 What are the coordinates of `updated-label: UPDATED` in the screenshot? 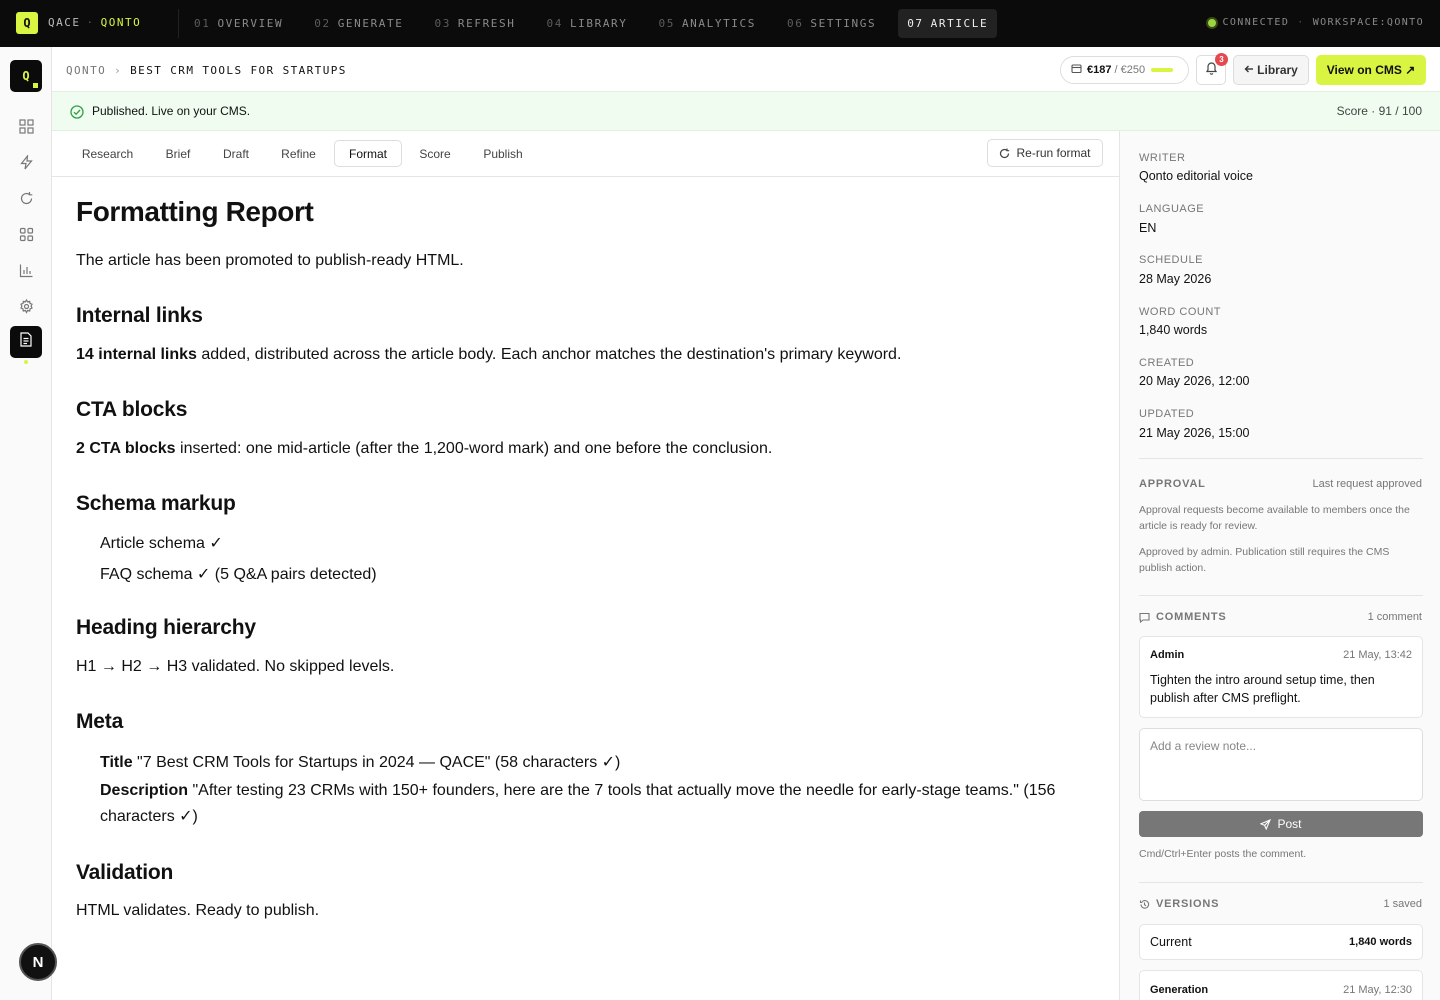 It's located at (1167, 414).